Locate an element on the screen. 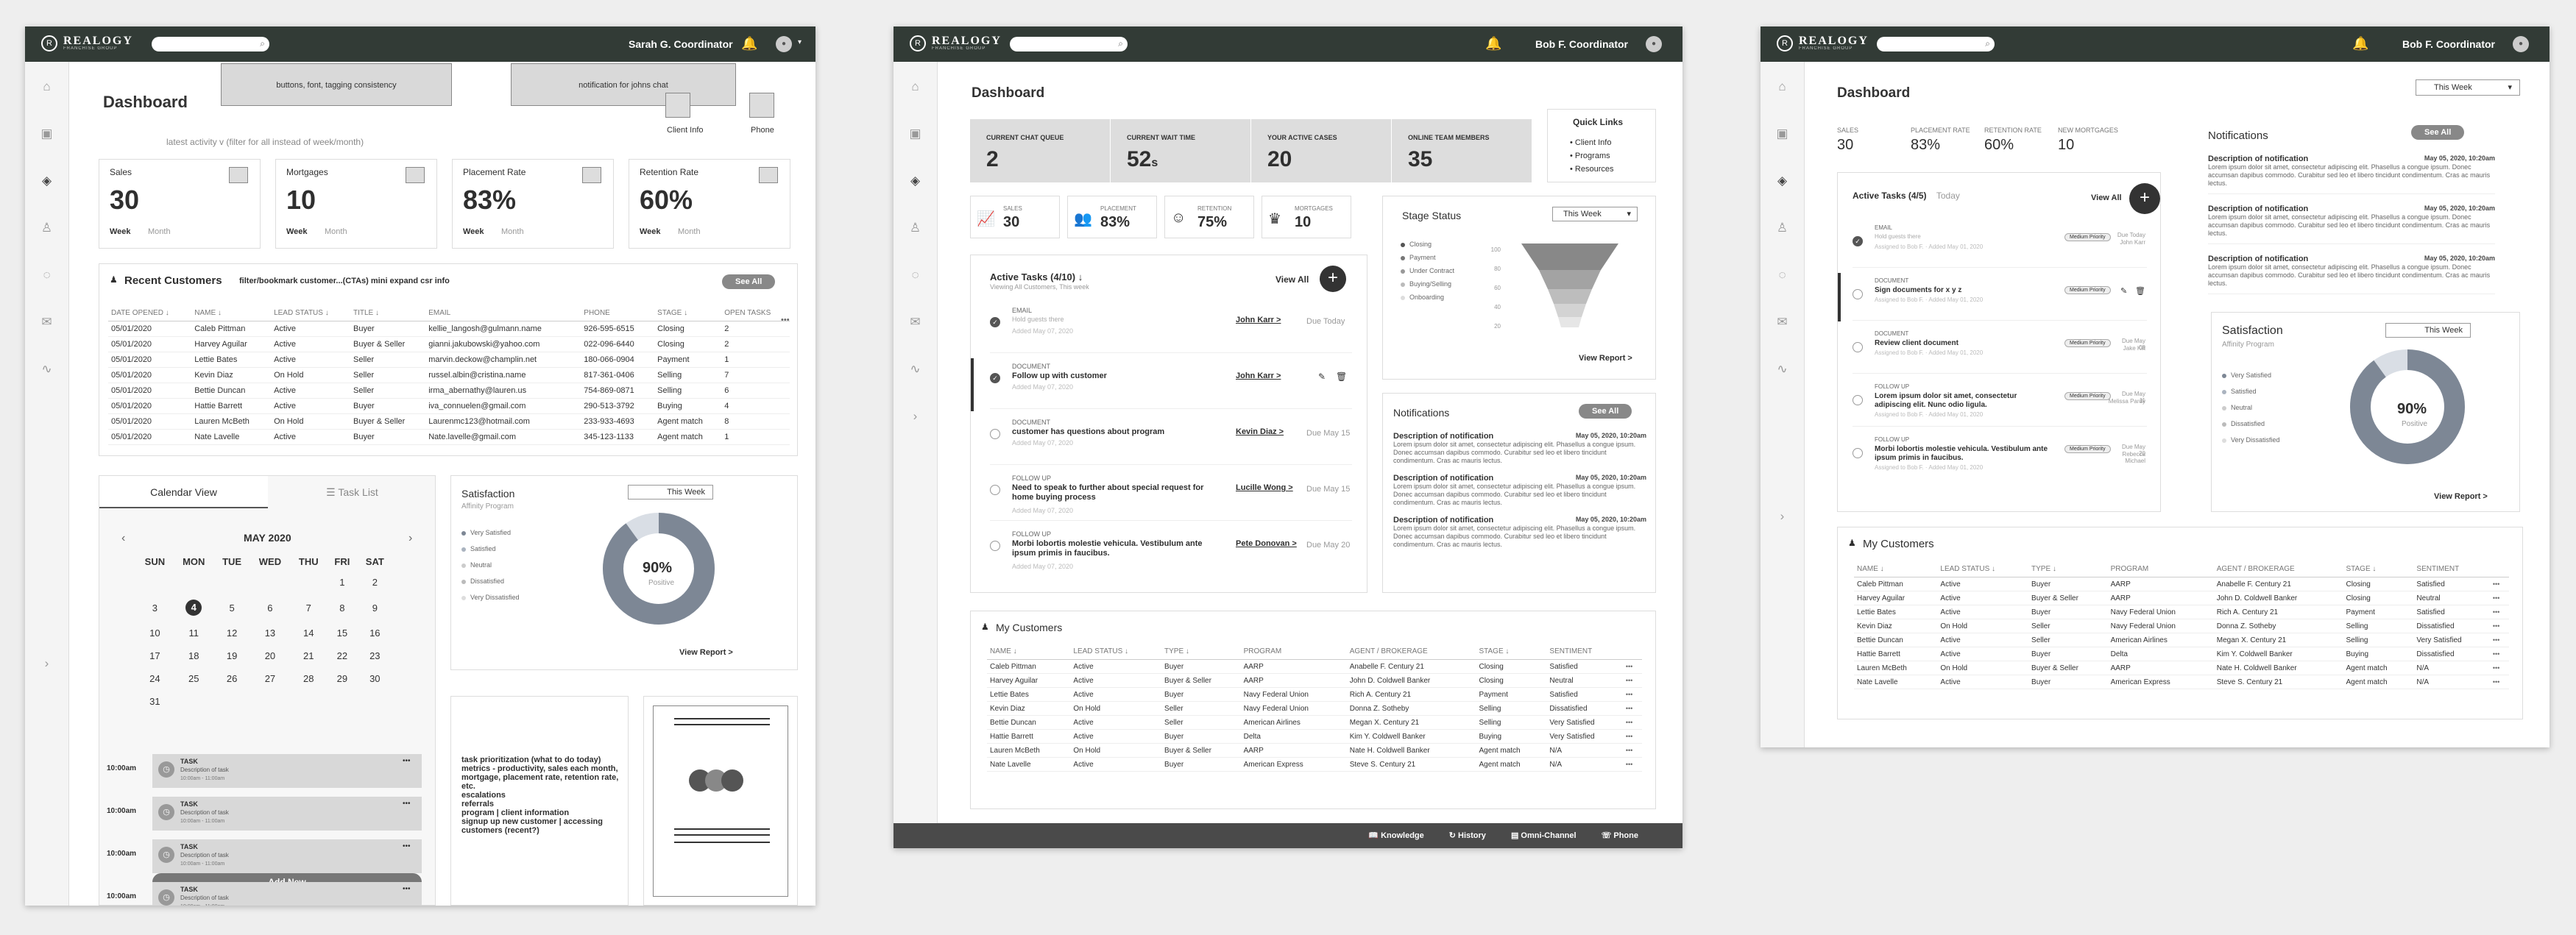 This screenshot has width=2576, height=935. bell-icon: 🔔 is located at coordinates (1493, 43).